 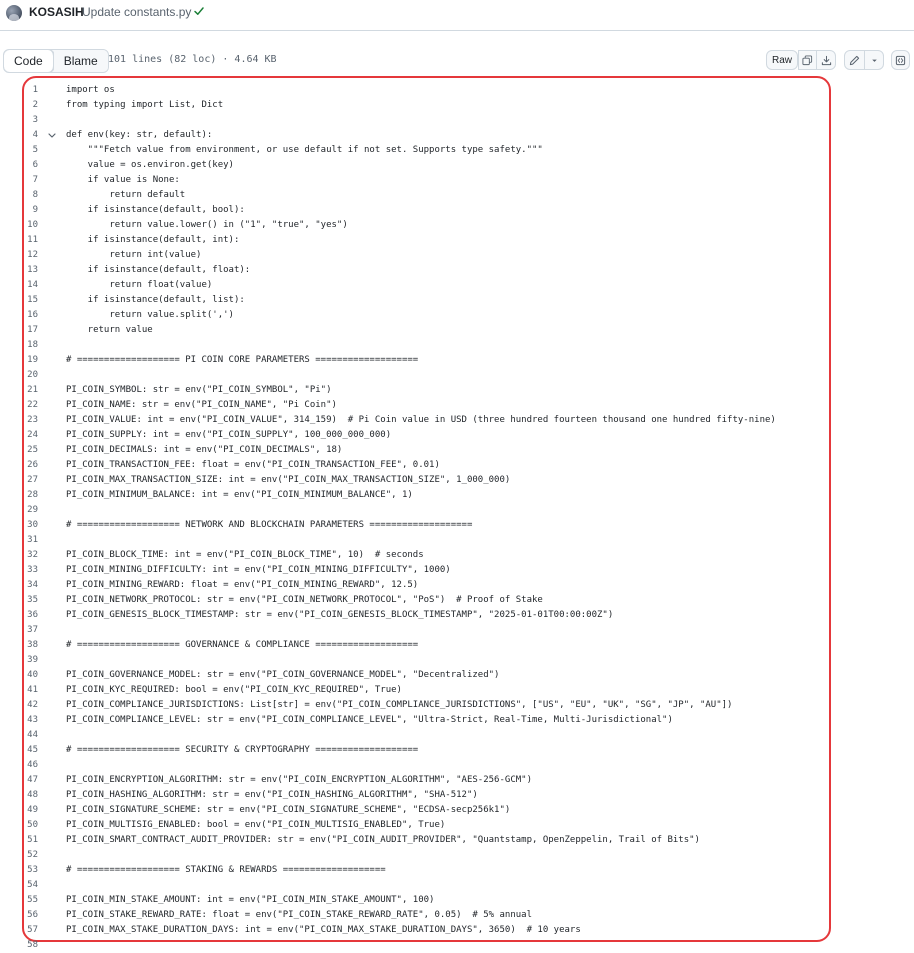 I want to click on code-text: if value is None:, so click(x=123, y=180).